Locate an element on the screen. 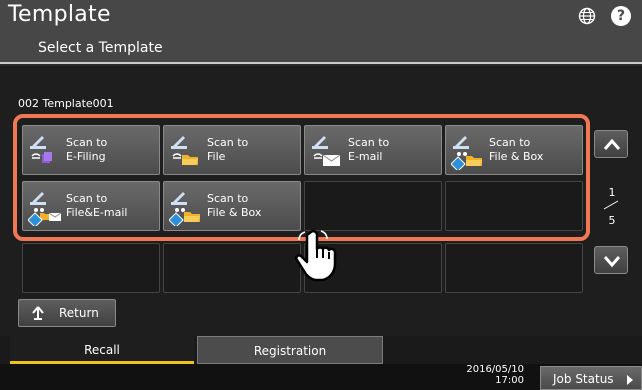 Image resolution: width=642 pixels, height=390 pixels. template-button-scan-to-file-box: Scan to File & Box is located at coordinates (514, 150).